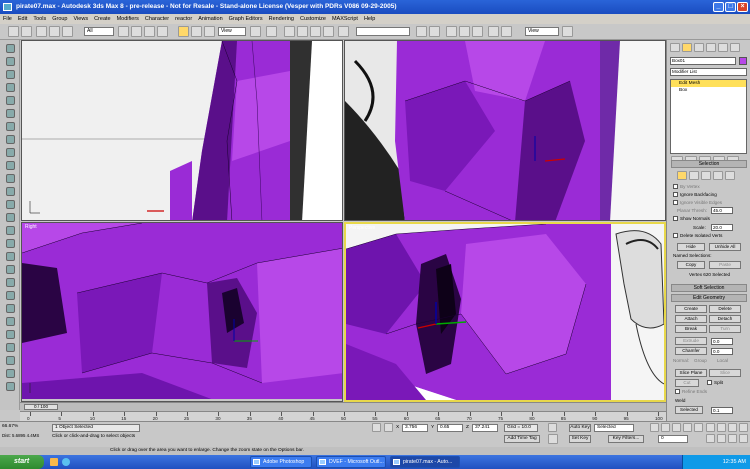 The height and width of the screenshot is (469, 750). I want to click on object-color-swatch, so click(743, 61).